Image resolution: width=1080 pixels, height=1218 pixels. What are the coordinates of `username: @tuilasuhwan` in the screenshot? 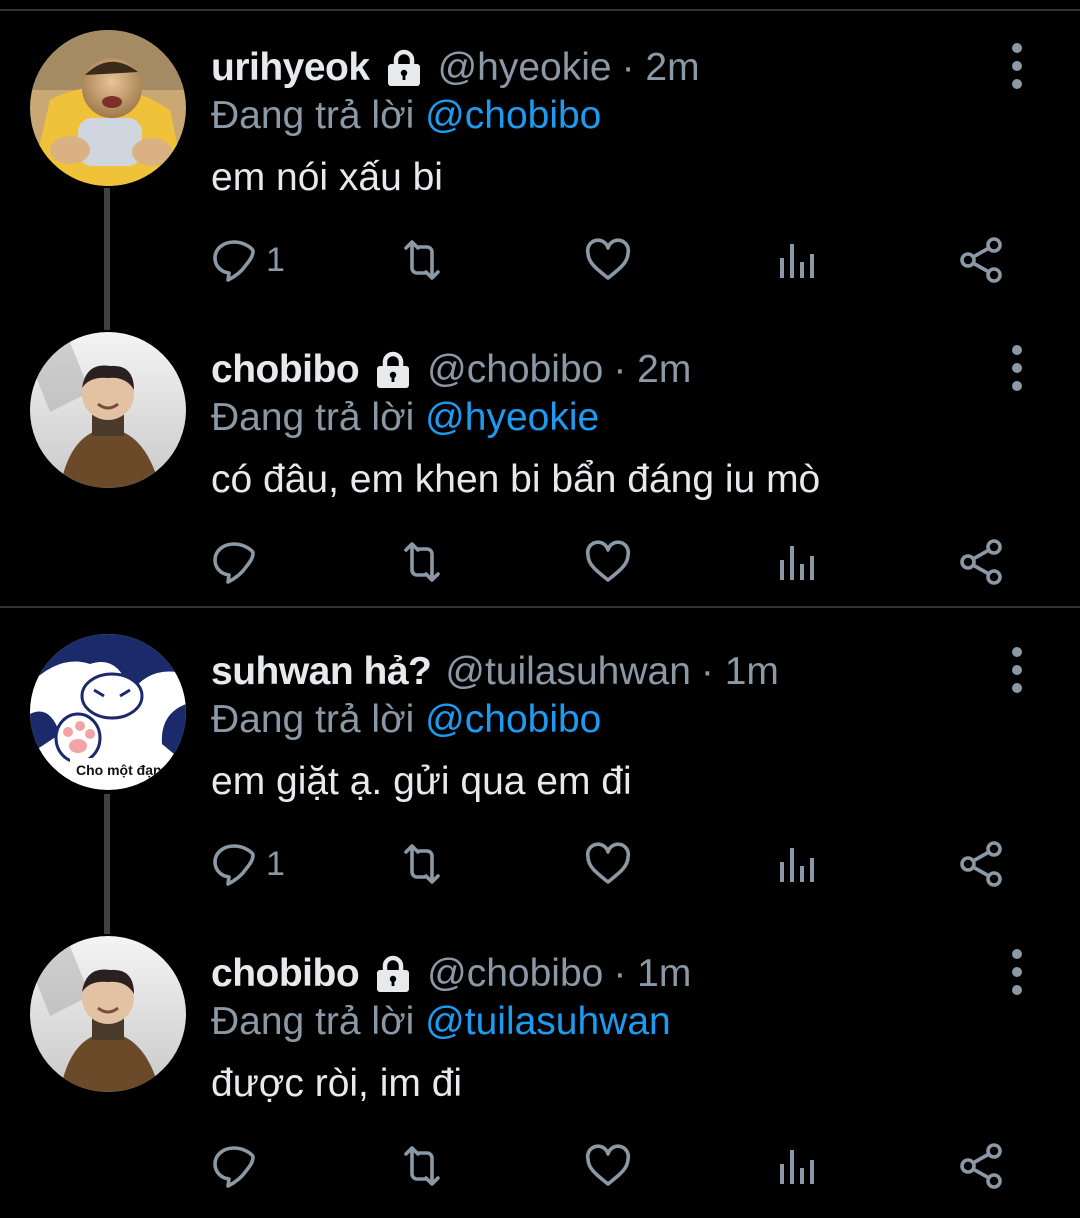 It's located at (568, 672).